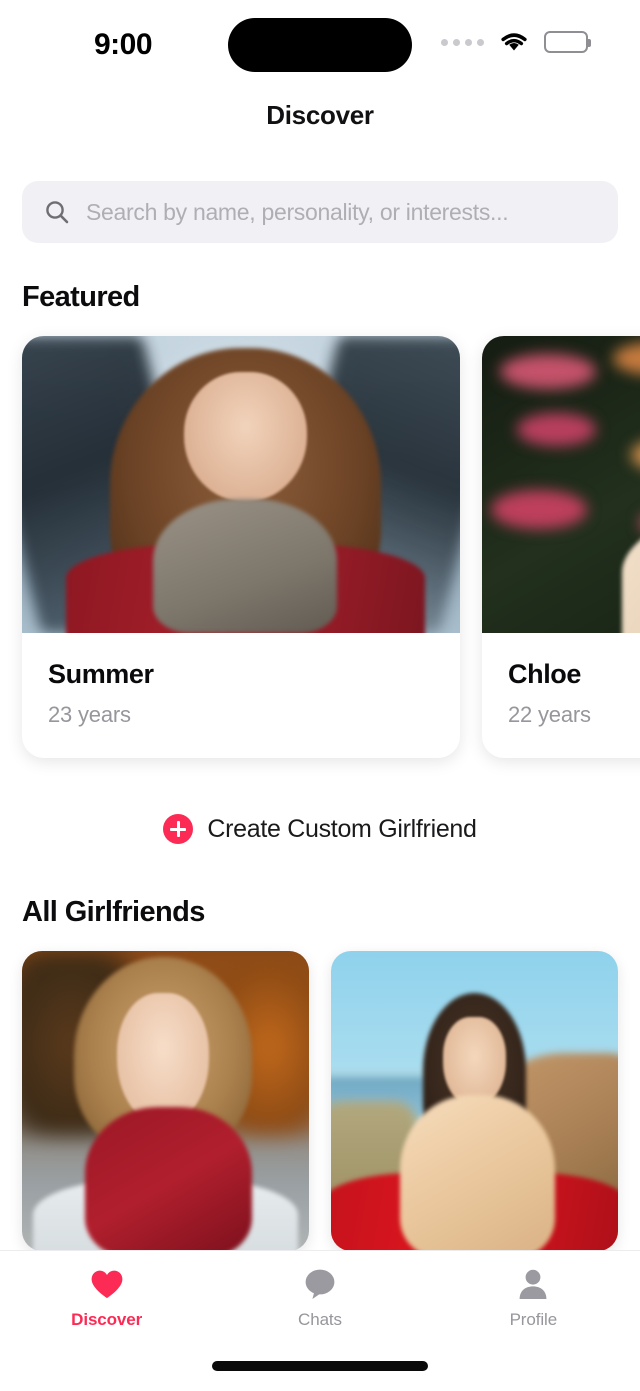 This screenshot has width=640, height=1391. I want to click on tab-profile: Profile, so click(533, 1298).